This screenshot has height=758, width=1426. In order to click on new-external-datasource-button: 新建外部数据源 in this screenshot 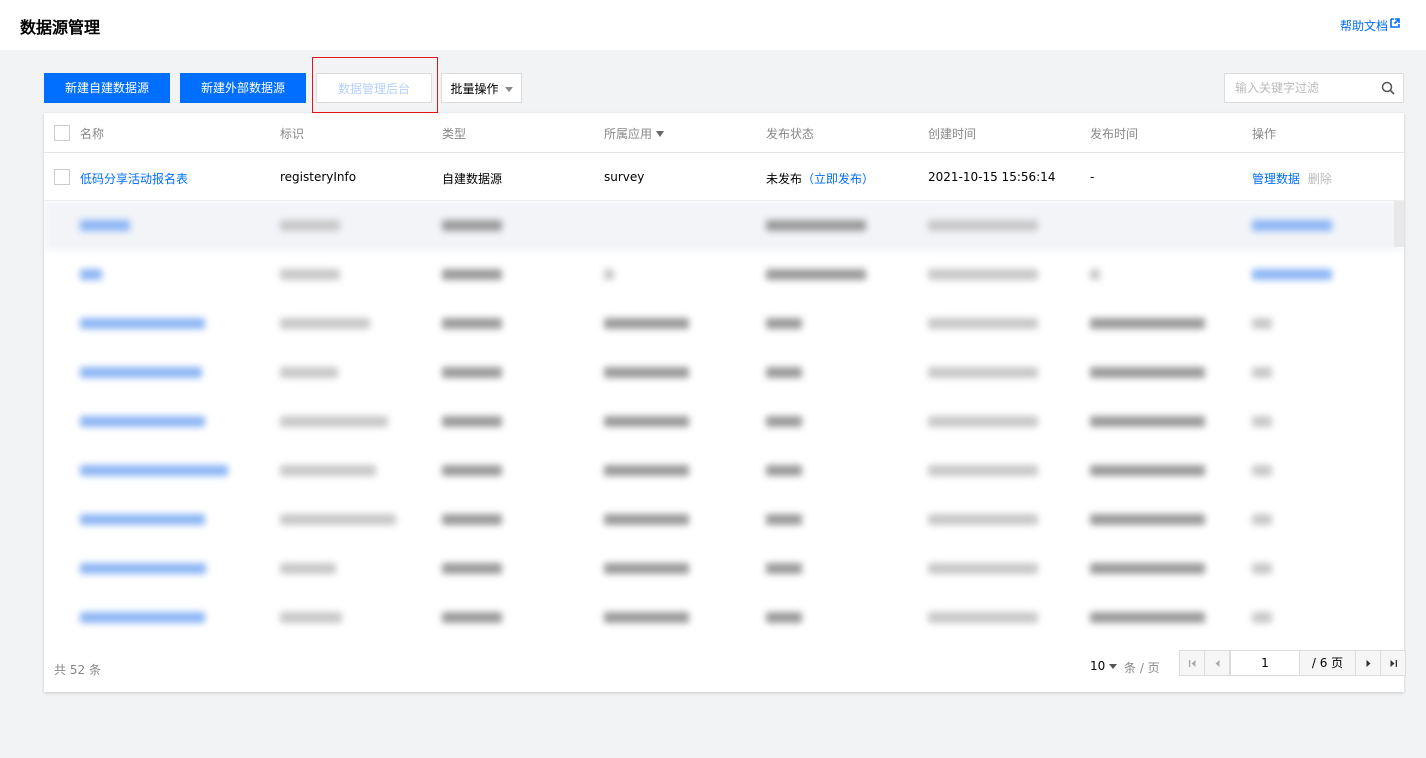, I will do `click(243, 88)`.